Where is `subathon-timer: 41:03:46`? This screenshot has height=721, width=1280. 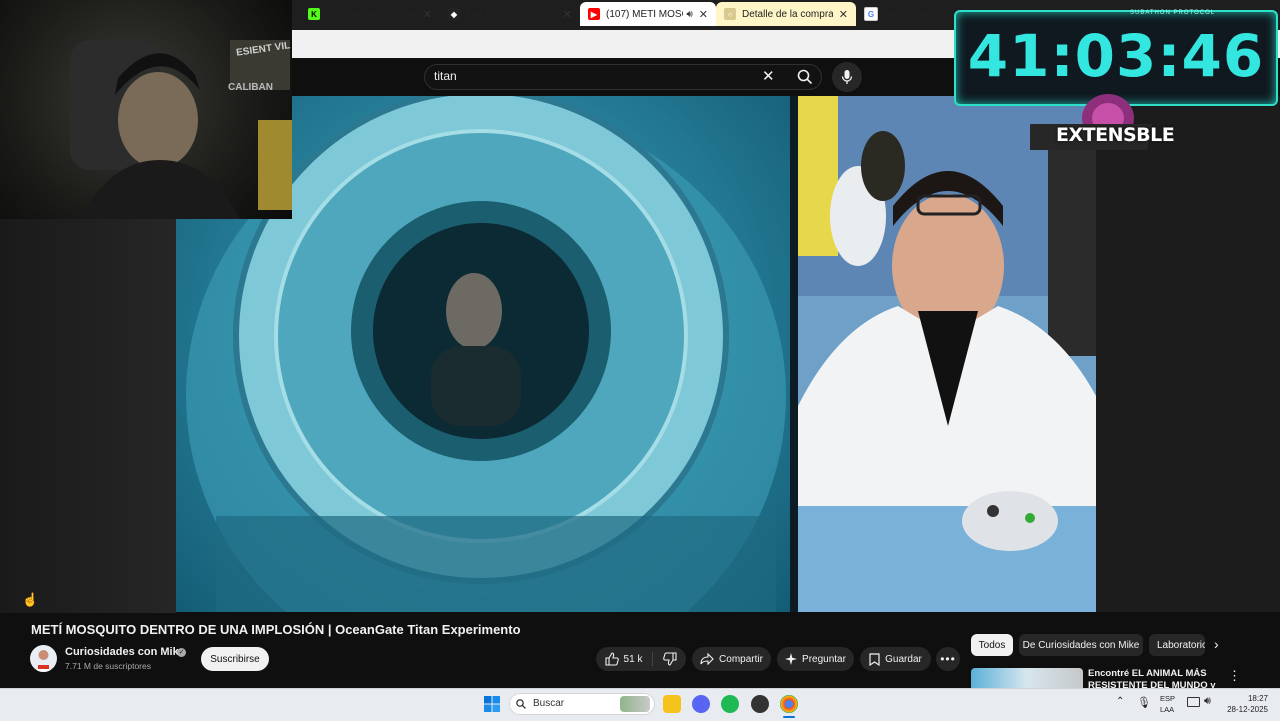
subathon-timer: 41:03:46 is located at coordinates (1116, 56).